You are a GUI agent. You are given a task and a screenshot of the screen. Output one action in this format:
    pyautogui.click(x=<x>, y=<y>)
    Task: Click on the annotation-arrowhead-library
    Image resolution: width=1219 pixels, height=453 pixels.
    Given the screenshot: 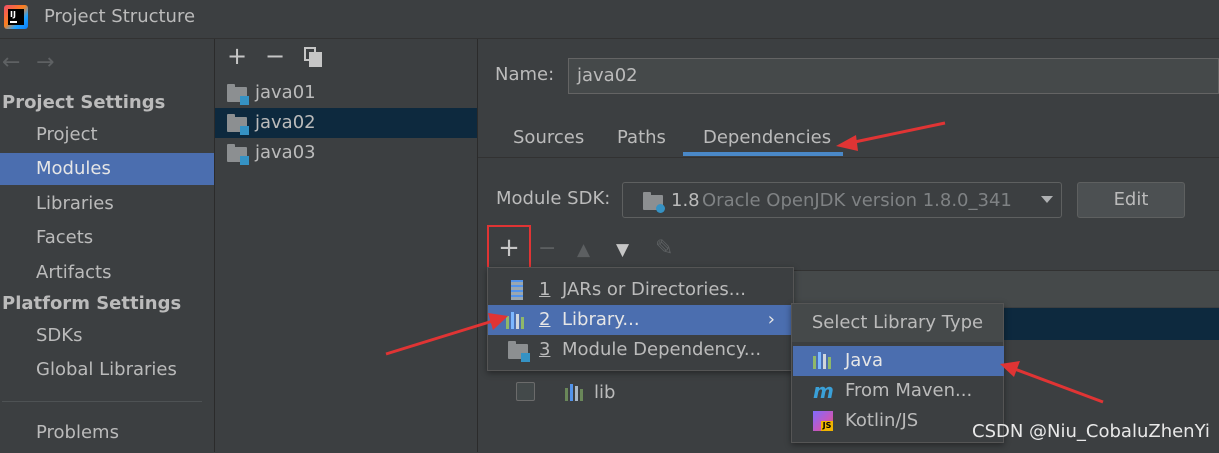 What is the action you would take?
    pyautogui.click(x=498, y=321)
    